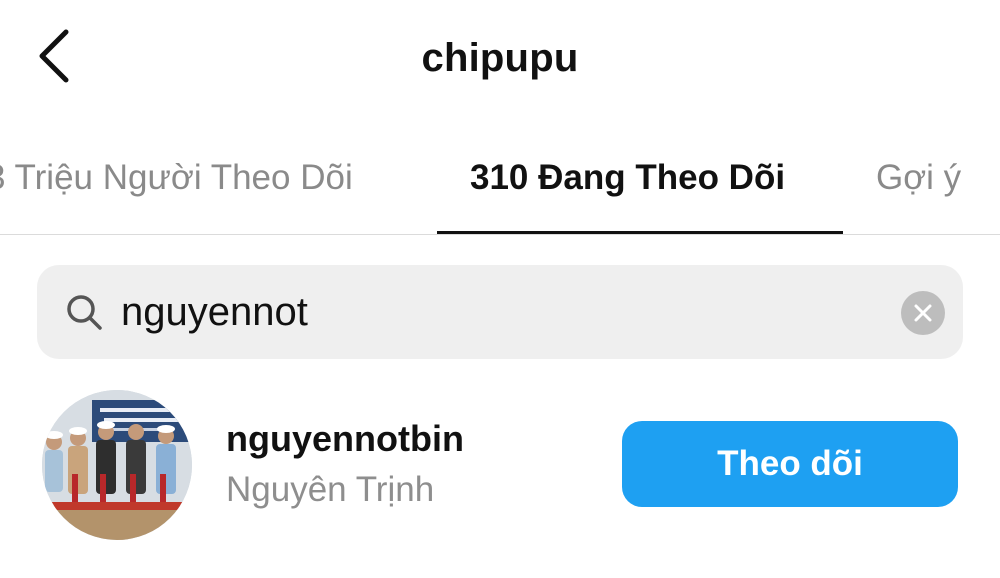 The image size is (1000, 578). I want to click on clear-search-button, so click(923, 313).